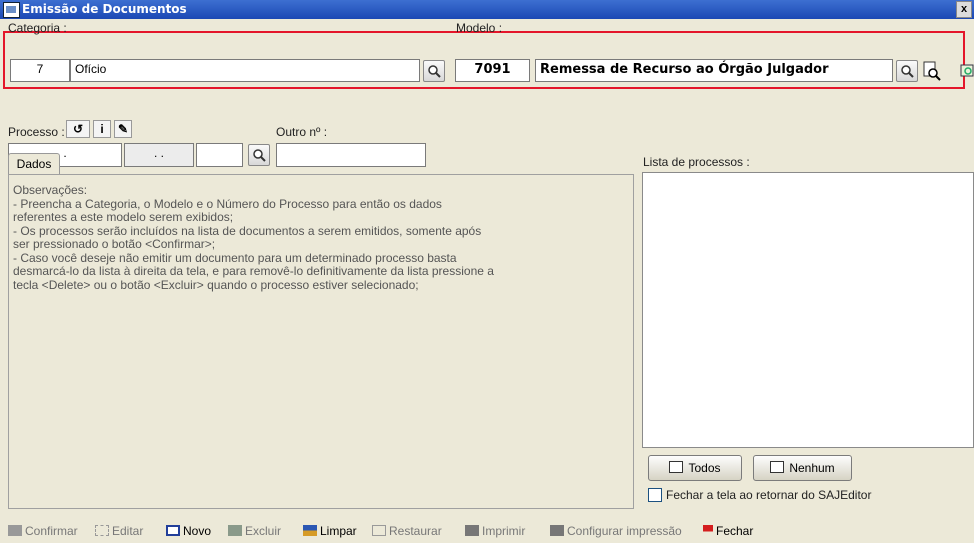 This screenshot has width=974, height=543. I want to click on close-window-button: x, so click(964, 9).